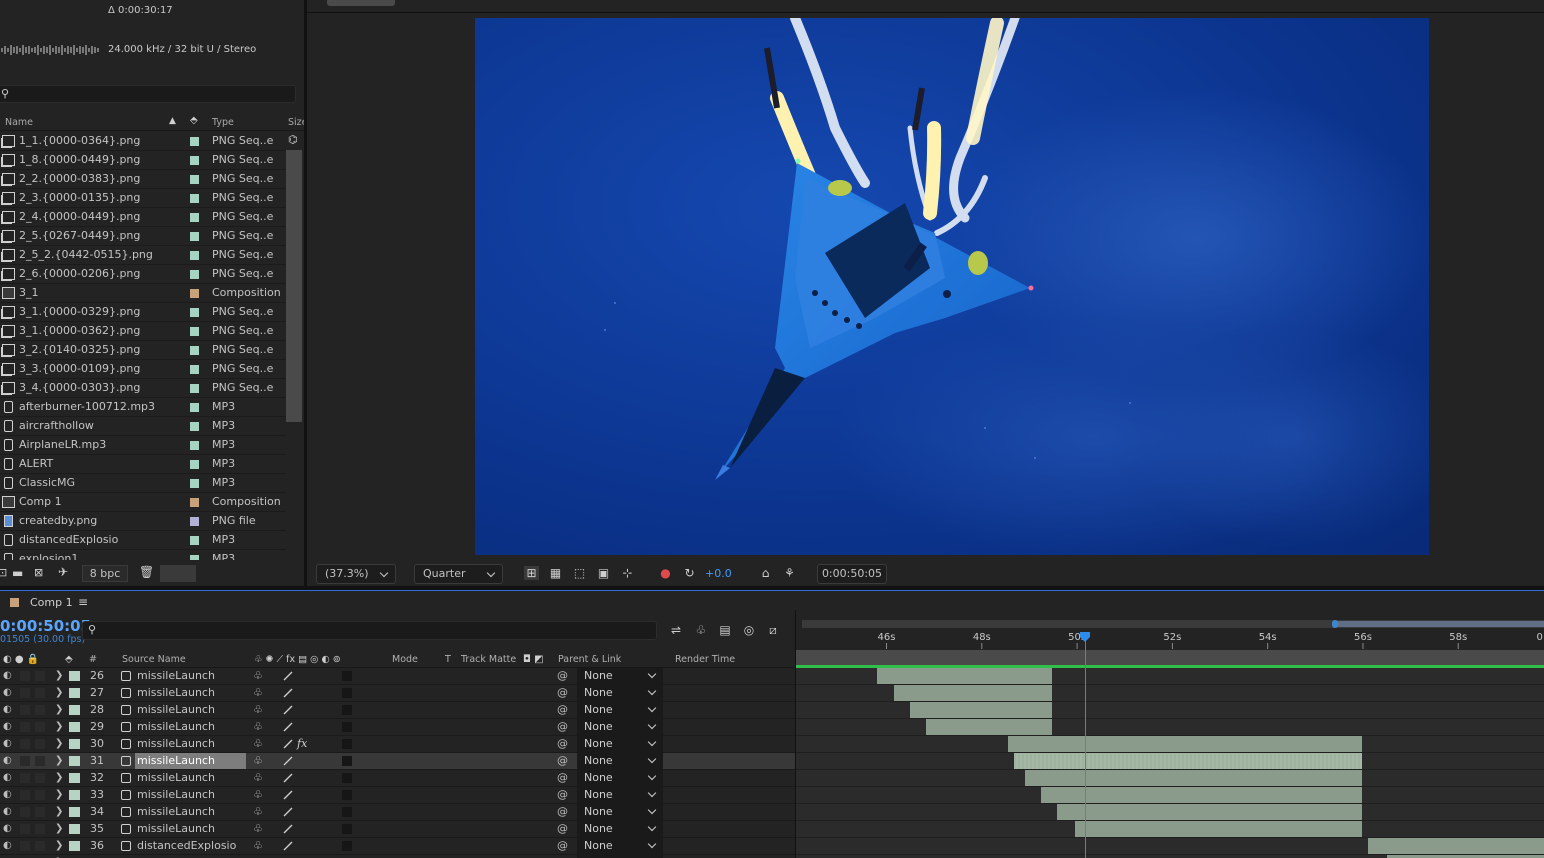 The image size is (1544, 858). What do you see at coordinates (178, 573) in the screenshot?
I see `color-swatch` at bounding box center [178, 573].